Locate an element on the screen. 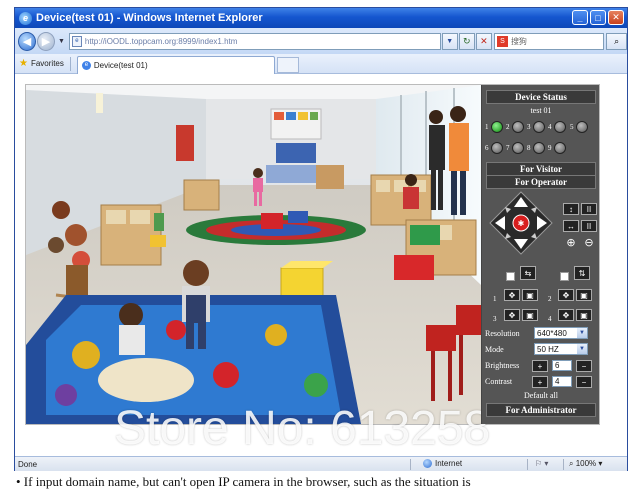  zoom-level: 100% is located at coordinates (586, 463).